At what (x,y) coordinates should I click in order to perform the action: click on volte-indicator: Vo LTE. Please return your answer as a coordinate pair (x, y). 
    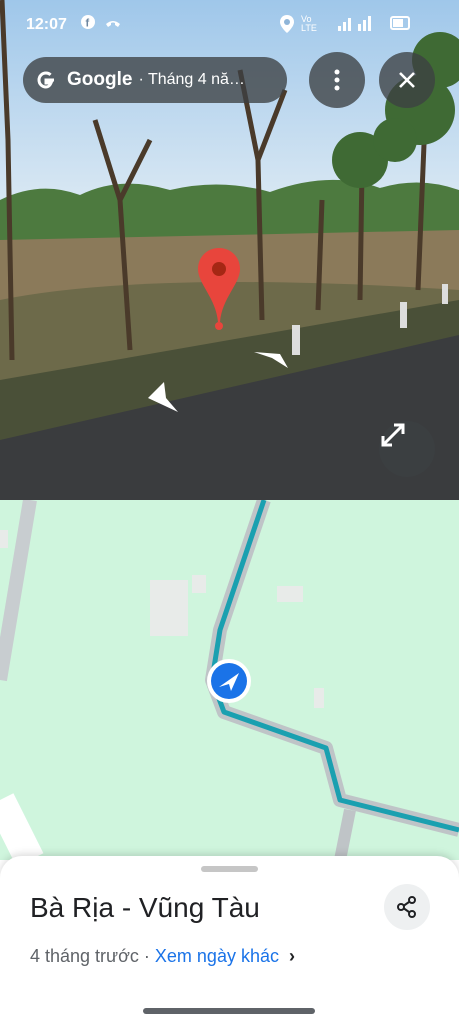
    Looking at the image, I should click on (309, 23).